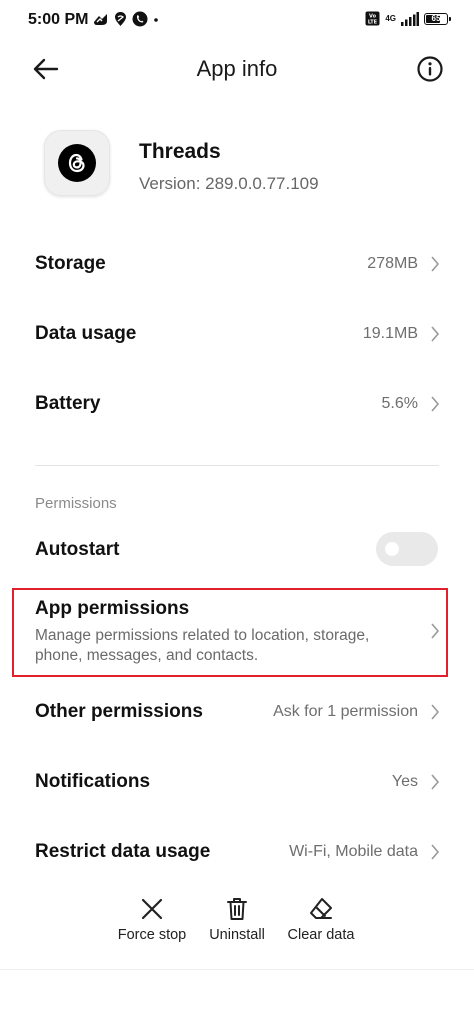 This screenshot has width=474, height=1027. I want to click on page-title: App info, so click(237, 68).